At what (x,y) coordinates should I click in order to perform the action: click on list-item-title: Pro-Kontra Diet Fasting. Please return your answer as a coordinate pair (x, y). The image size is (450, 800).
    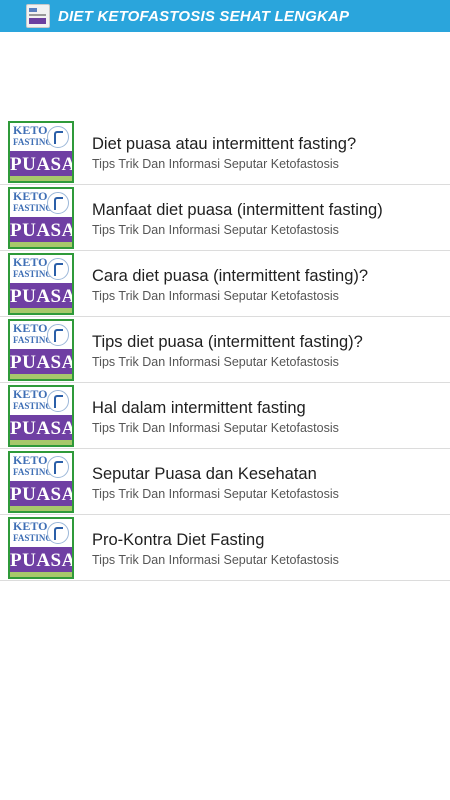
    Looking at the image, I should click on (178, 540).